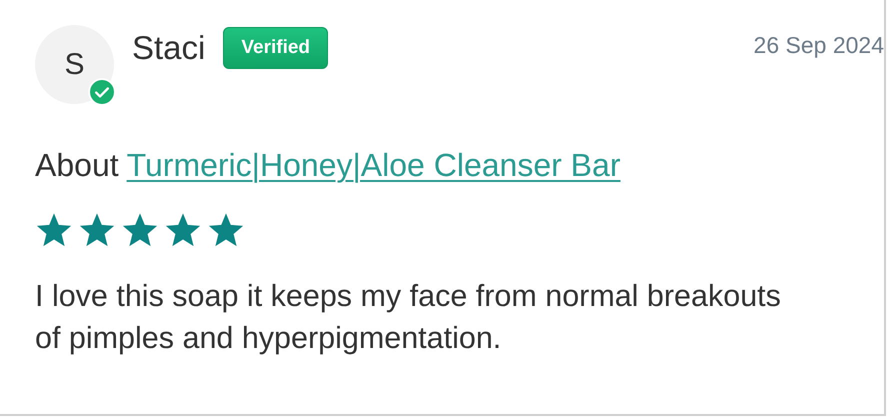 The width and height of the screenshot is (888, 418). What do you see at coordinates (77, 165) in the screenshot?
I see `about-label: About` at bounding box center [77, 165].